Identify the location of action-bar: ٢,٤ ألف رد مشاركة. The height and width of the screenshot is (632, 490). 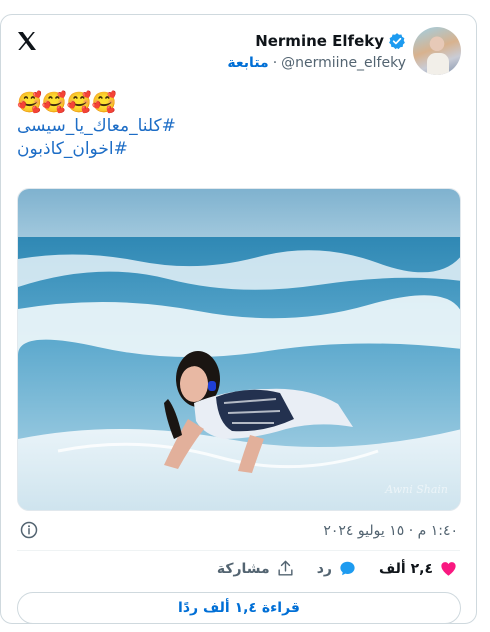
(337, 568).